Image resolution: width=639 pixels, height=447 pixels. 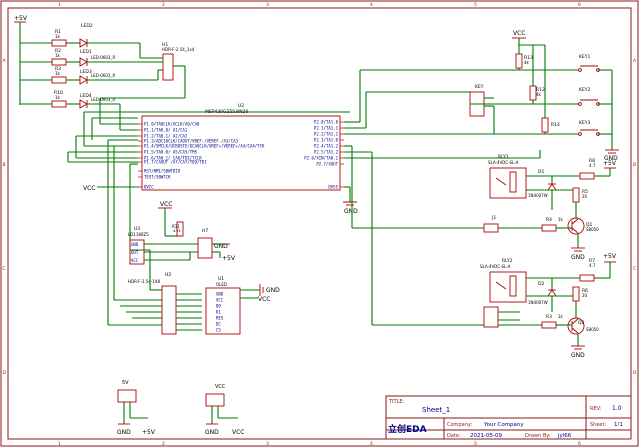 What do you see at coordinates (552, 187) in the screenshot?
I see `d1-icon` at bounding box center [552, 187].